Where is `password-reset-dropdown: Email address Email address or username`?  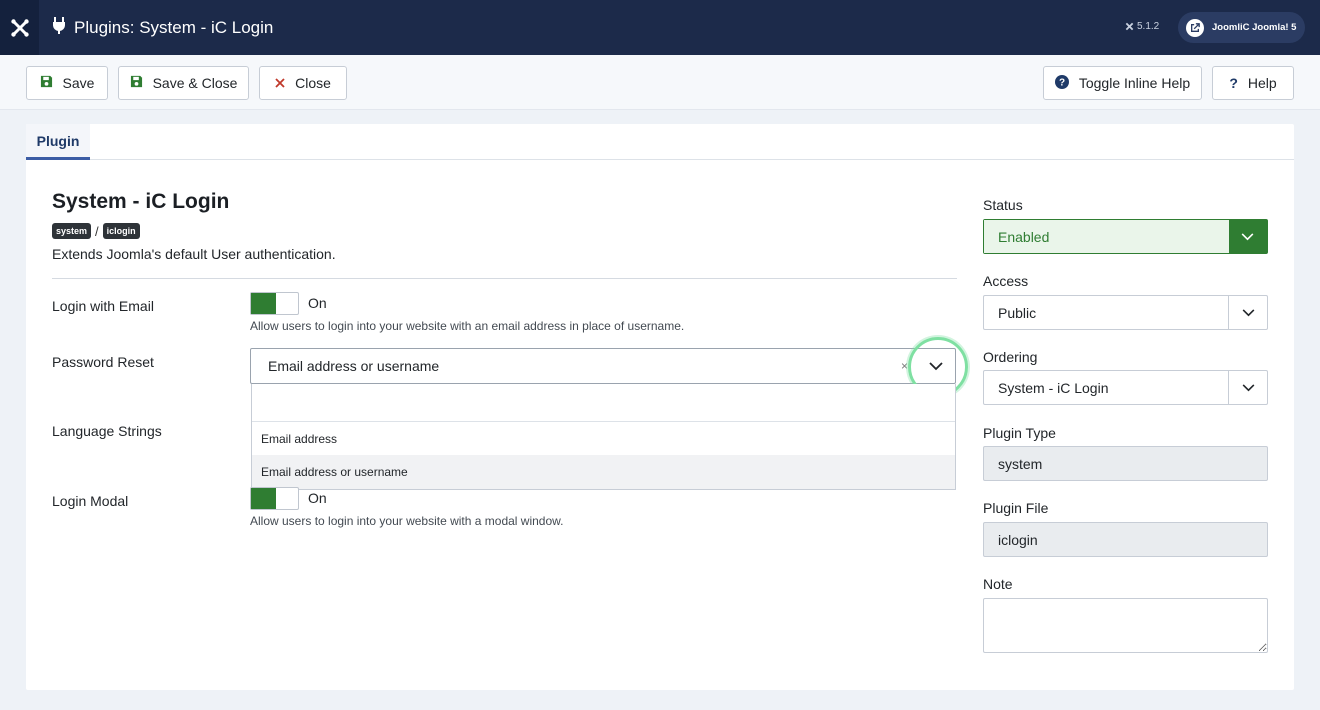 password-reset-dropdown: Email address Email address or username is located at coordinates (603, 437).